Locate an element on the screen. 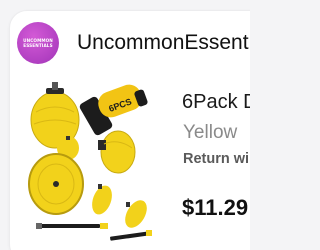 The image size is (320, 250). drill-icon: 6PCS is located at coordinates (113, 110).